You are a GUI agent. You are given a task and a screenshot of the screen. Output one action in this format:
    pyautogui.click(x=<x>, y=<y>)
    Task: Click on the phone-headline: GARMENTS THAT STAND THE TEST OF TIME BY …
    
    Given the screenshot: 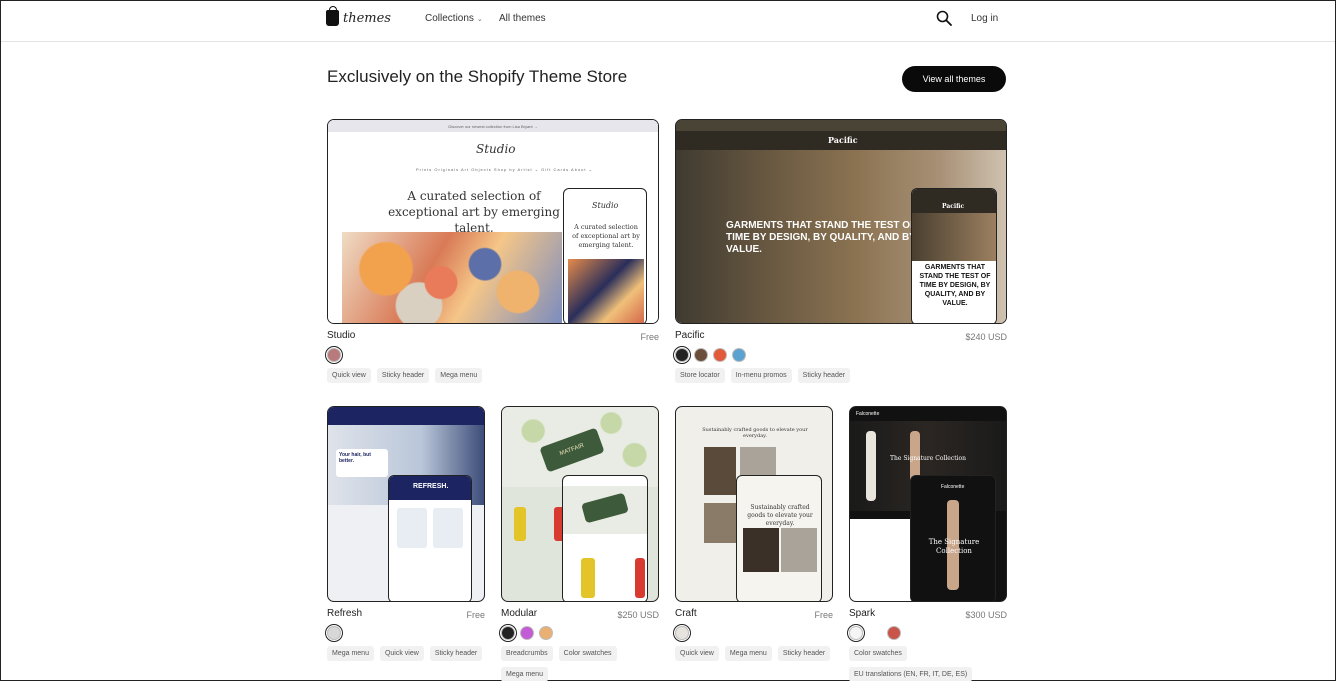 What is the action you would take?
    pyautogui.click(x=955, y=285)
    